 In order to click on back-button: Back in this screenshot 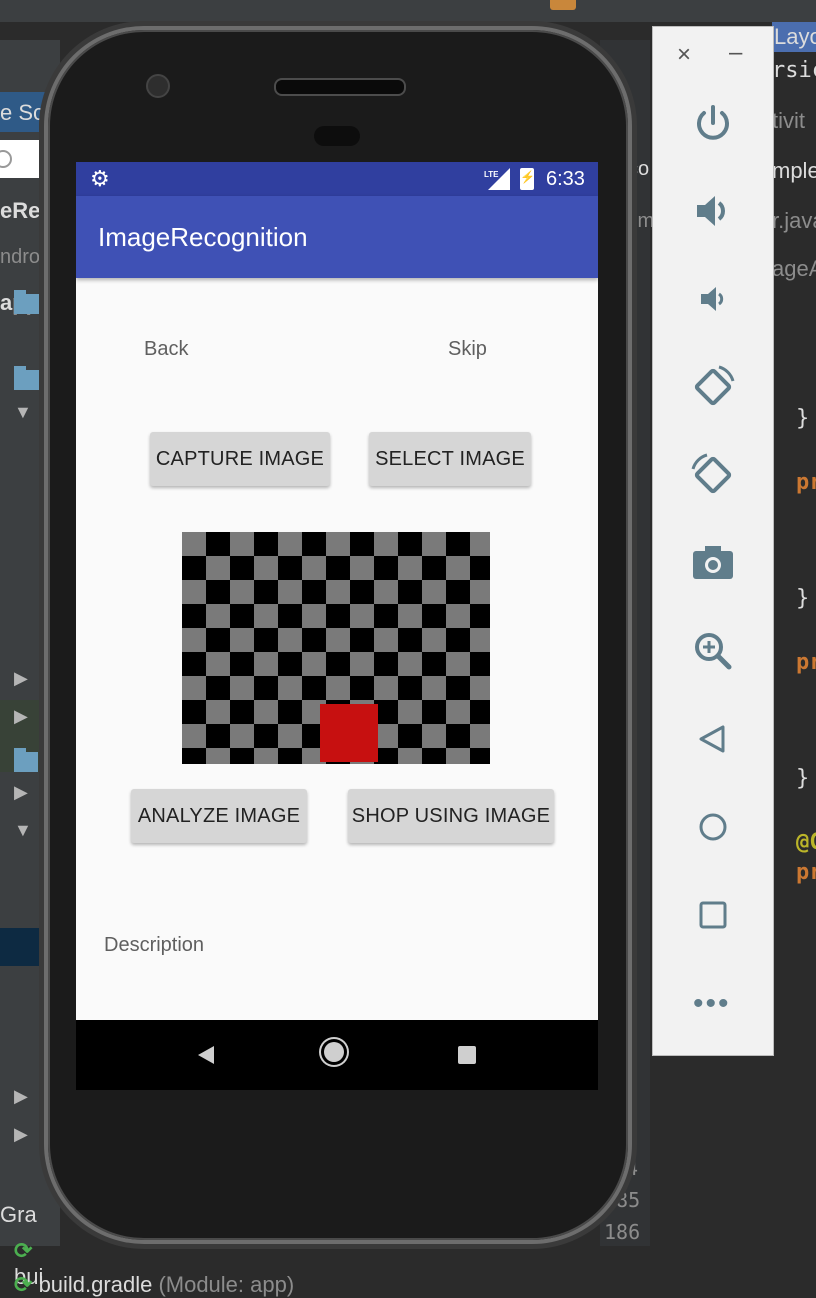, I will do `click(166, 349)`.